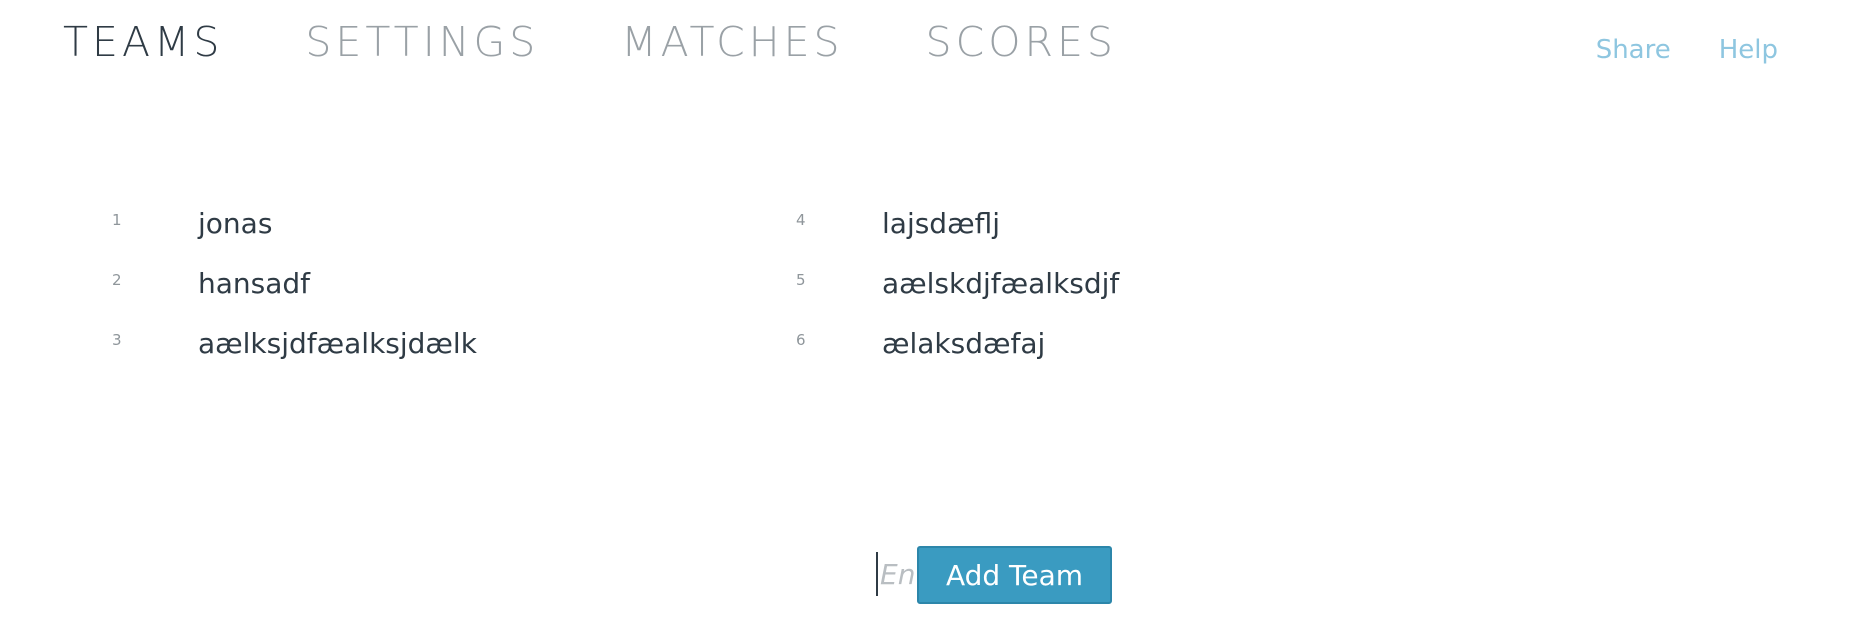  What do you see at coordinates (732, 42) in the screenshot?
I see `tab-matches: MATCHES` at bounding box center [732, 42].